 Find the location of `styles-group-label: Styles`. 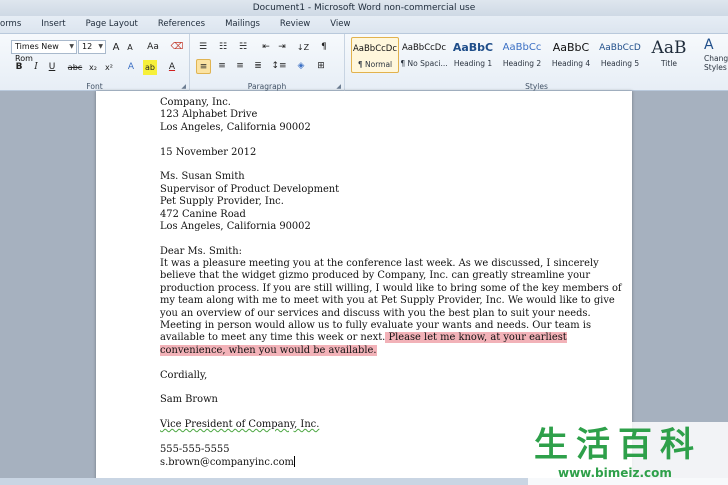

styles-group-label: Styles is located at coordinates (536, 86).